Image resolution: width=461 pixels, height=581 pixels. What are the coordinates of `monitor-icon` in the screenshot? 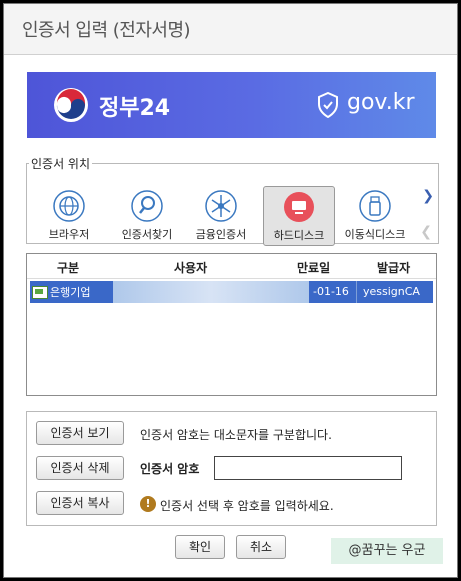 It's located at (299, 207).